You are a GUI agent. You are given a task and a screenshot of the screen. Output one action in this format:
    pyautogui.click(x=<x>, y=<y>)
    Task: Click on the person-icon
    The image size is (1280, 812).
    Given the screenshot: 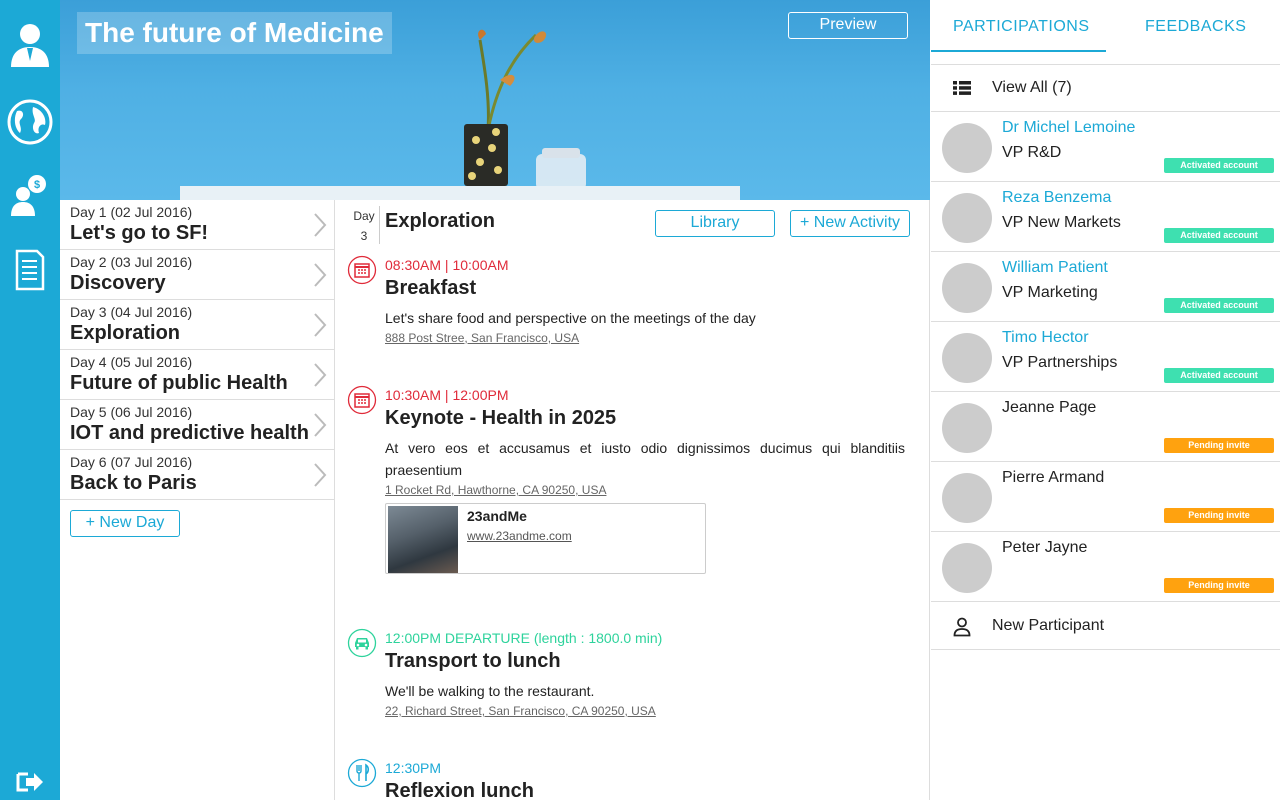 What is the action you would take?
    pyautogui.click(x=962, y=627)
    